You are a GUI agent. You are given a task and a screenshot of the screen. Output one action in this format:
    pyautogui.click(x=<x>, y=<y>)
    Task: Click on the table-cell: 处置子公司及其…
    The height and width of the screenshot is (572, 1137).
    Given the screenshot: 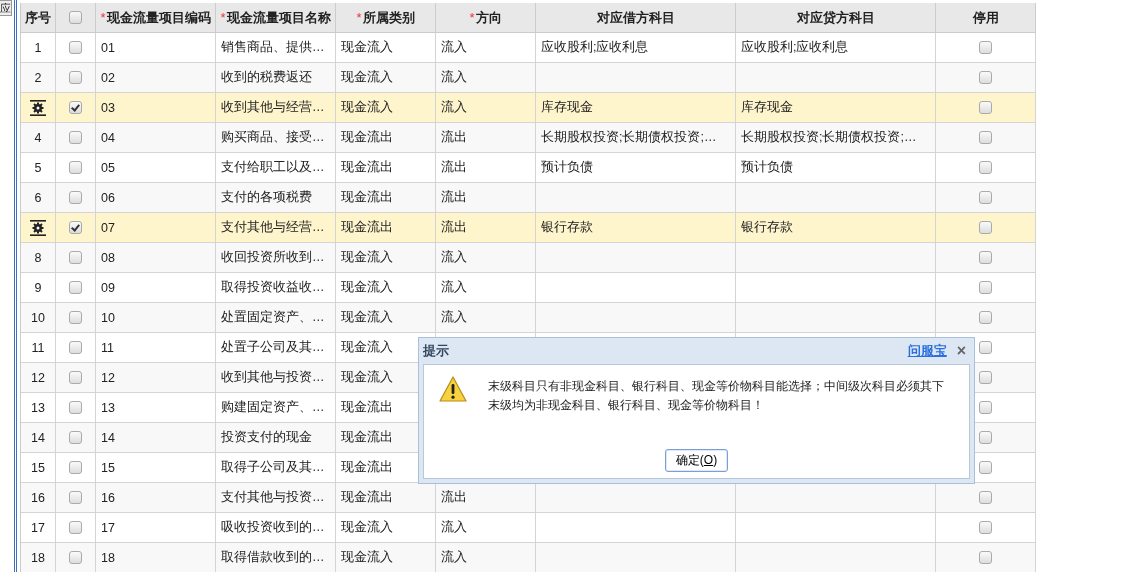 What is the action you would take?
    pyautogui.click(x=273, y=347)
    